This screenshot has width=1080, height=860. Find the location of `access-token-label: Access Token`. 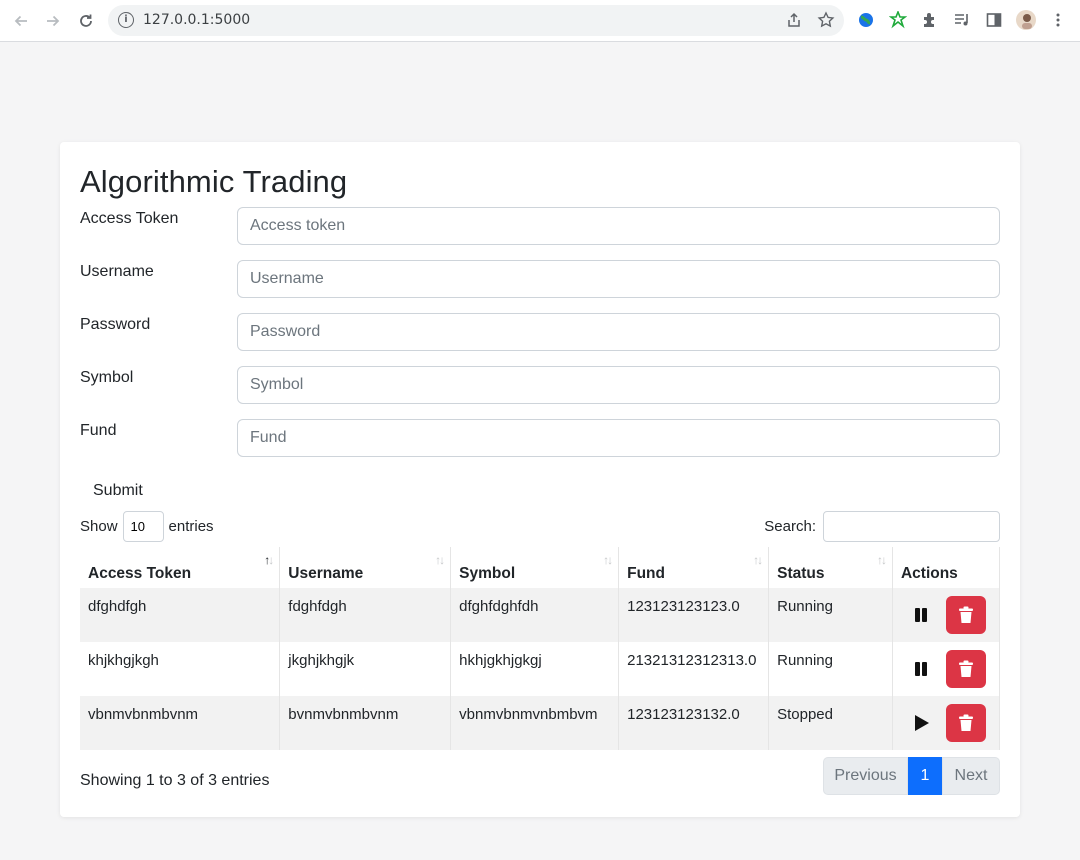

access-token-label: Access Token is located at coordinates (129, 218).